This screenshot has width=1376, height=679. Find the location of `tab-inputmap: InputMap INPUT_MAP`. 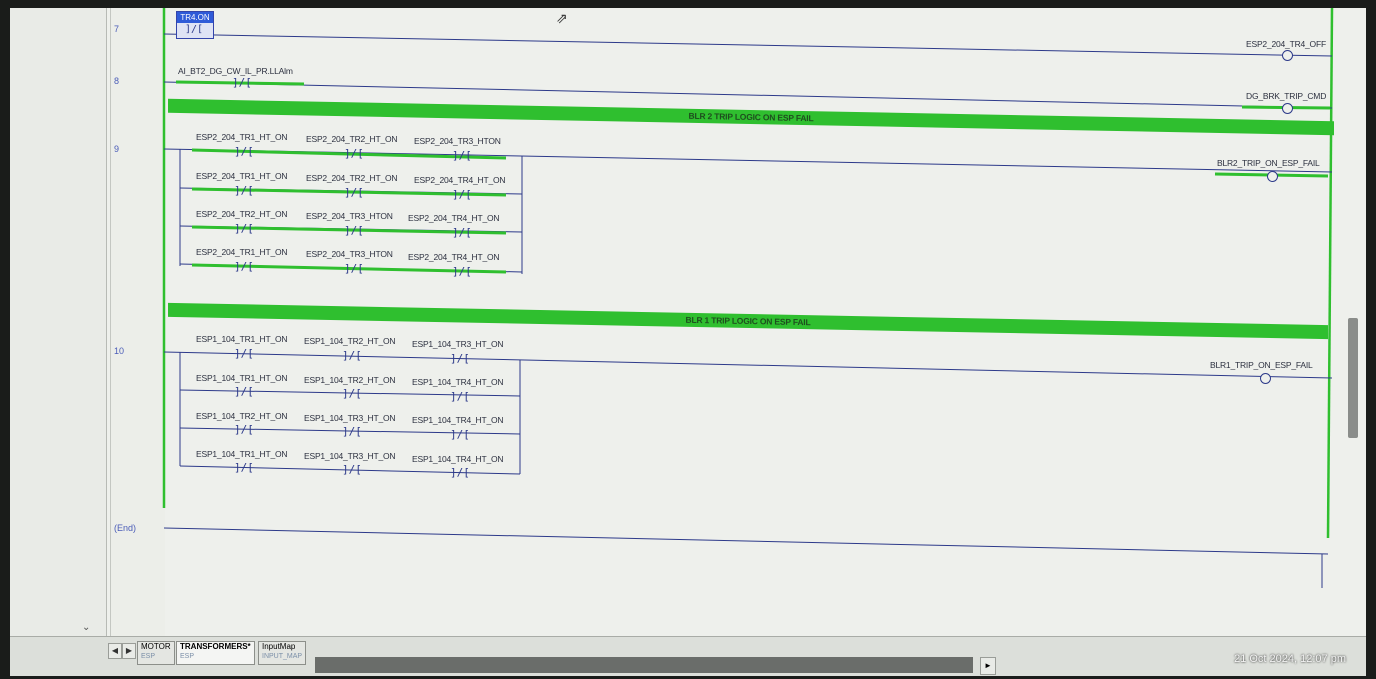

tab-inputmap: InputMap INPUT_MAP is located at coordinates (282, 653).